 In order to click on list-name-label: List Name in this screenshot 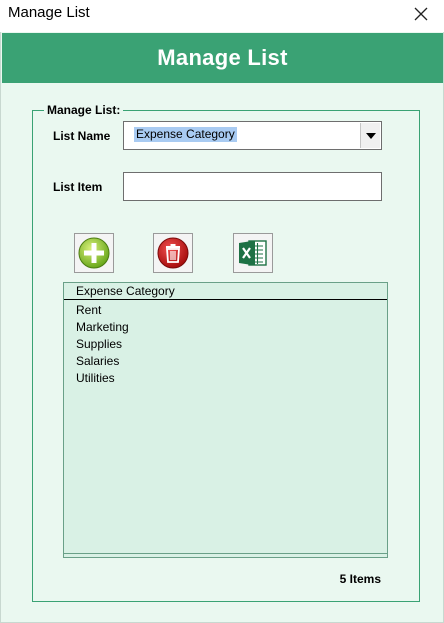, I will do `click(82, 136)`.